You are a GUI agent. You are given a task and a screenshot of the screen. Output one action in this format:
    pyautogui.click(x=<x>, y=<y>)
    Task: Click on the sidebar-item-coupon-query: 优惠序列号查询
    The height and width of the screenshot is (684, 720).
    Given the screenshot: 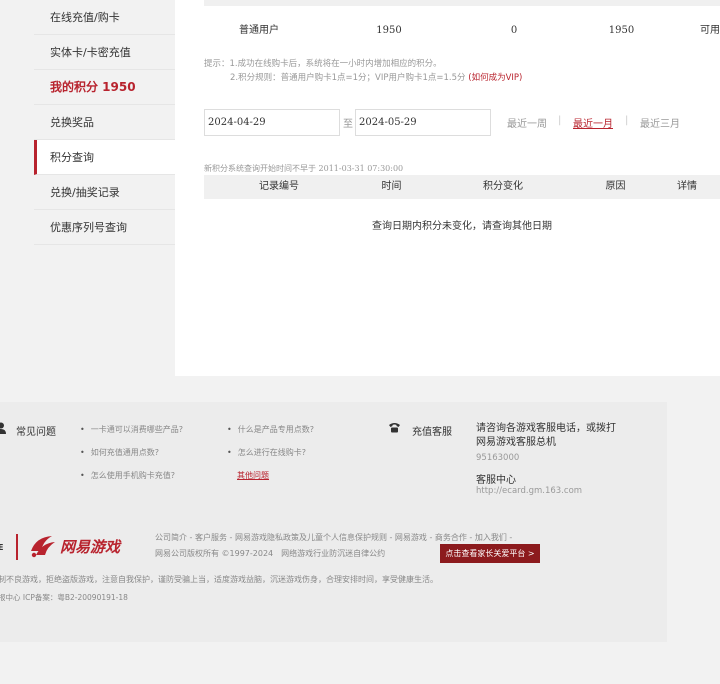 What is the action you would take?
    pyautogui.click(x=104, y=227)
    